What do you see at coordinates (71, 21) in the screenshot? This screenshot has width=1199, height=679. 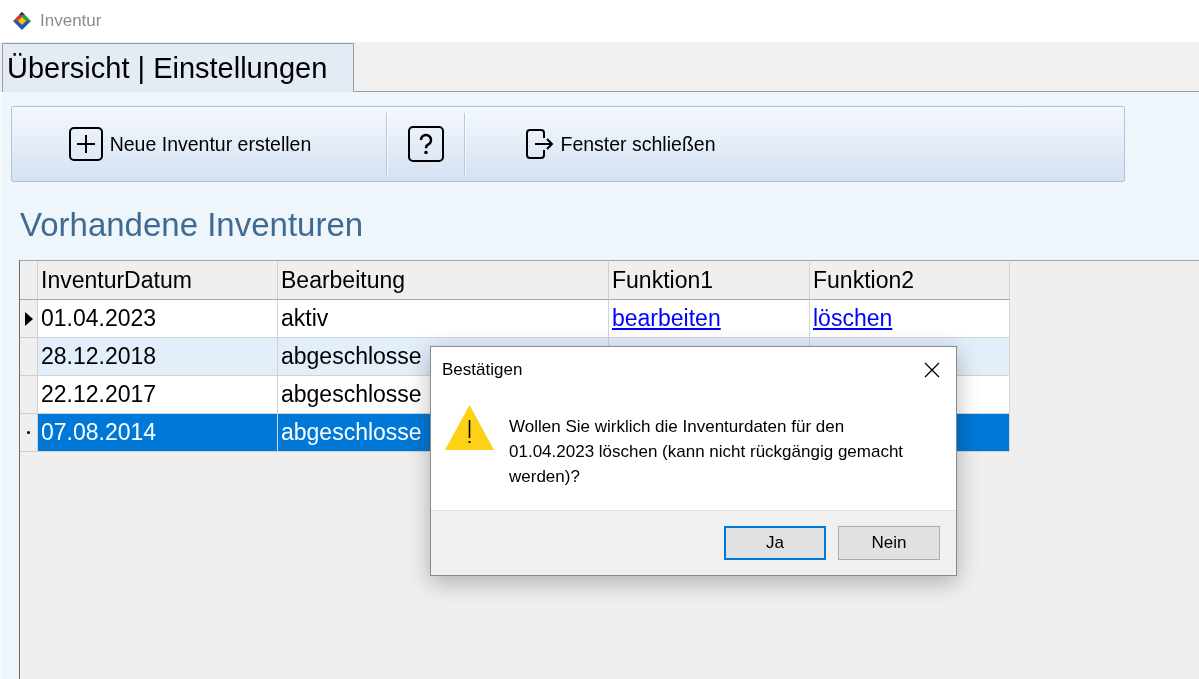 I see `window-title: Inventur` at bounding box center [71, 21].